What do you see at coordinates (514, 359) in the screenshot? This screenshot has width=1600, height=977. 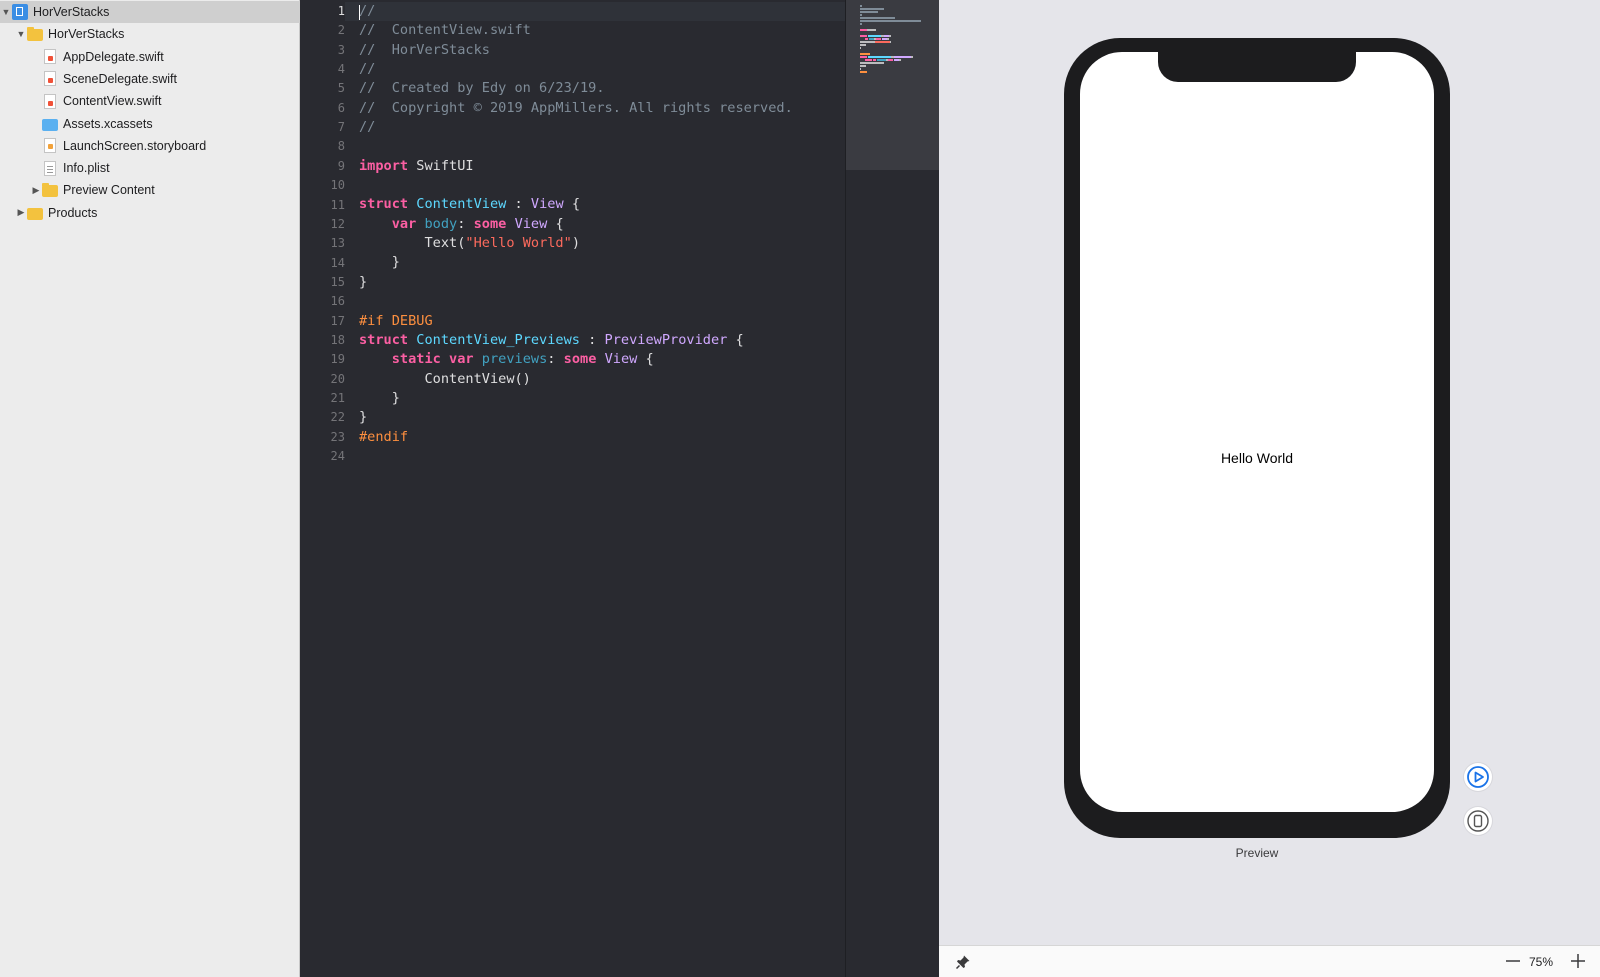 I see `code-token: previews` at bounding box center [514, 359].